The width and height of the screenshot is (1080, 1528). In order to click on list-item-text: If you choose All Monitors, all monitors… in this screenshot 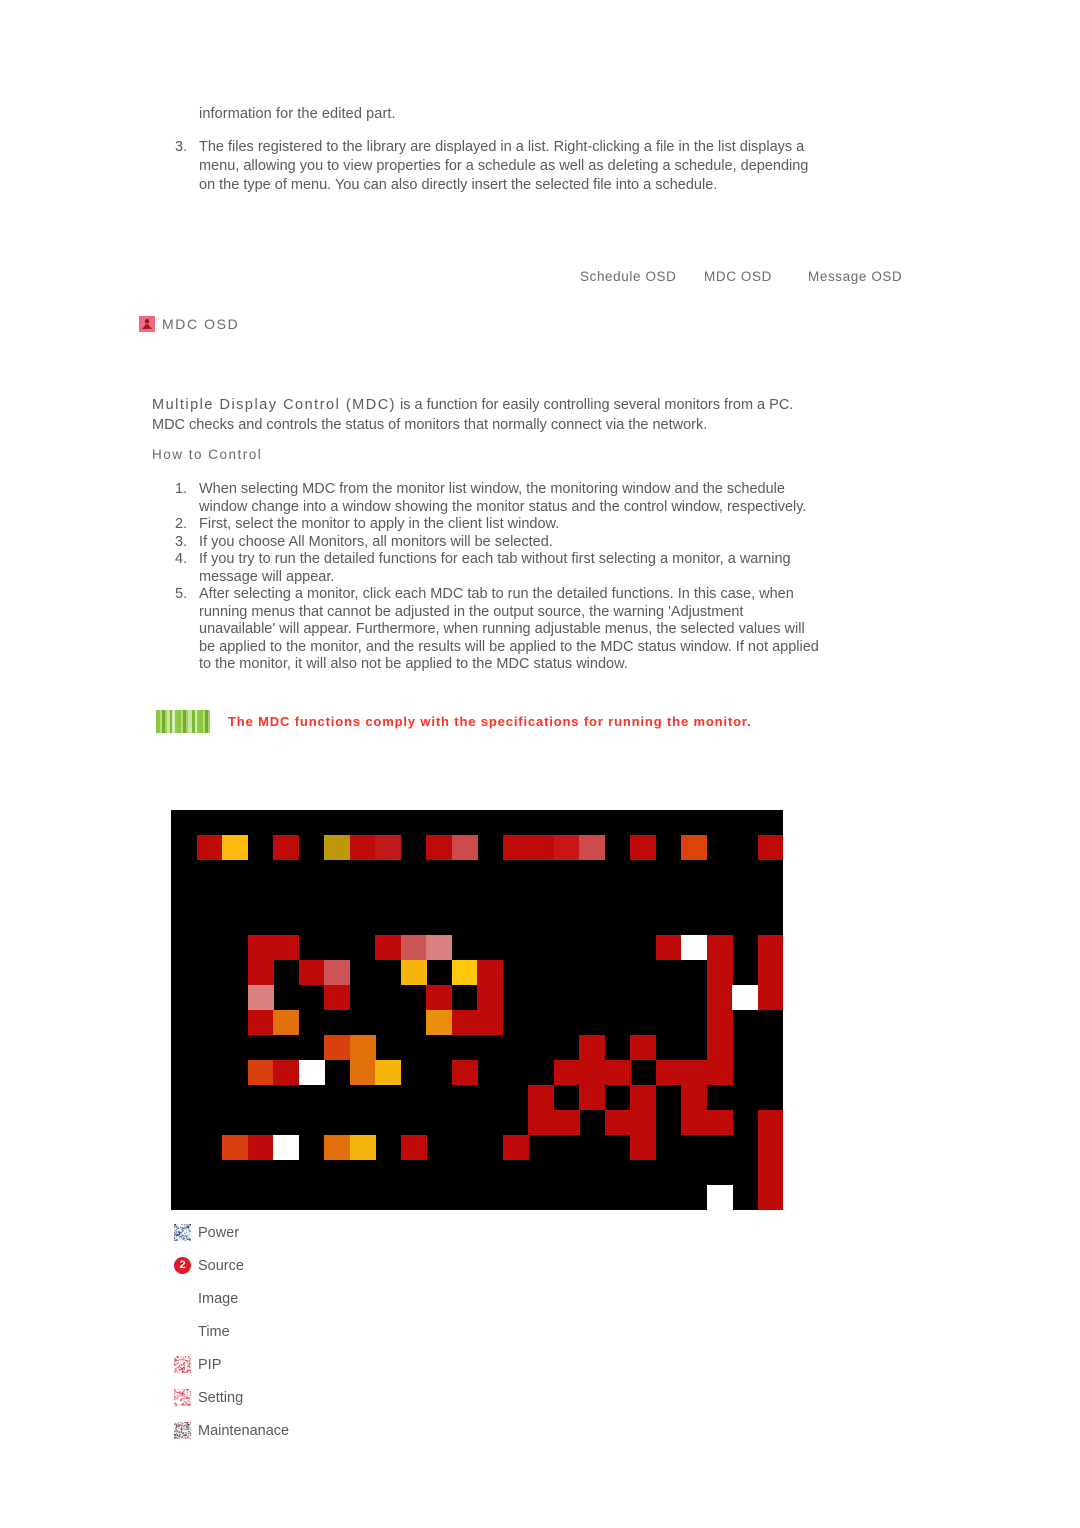, I will do `click(376, 541)`.